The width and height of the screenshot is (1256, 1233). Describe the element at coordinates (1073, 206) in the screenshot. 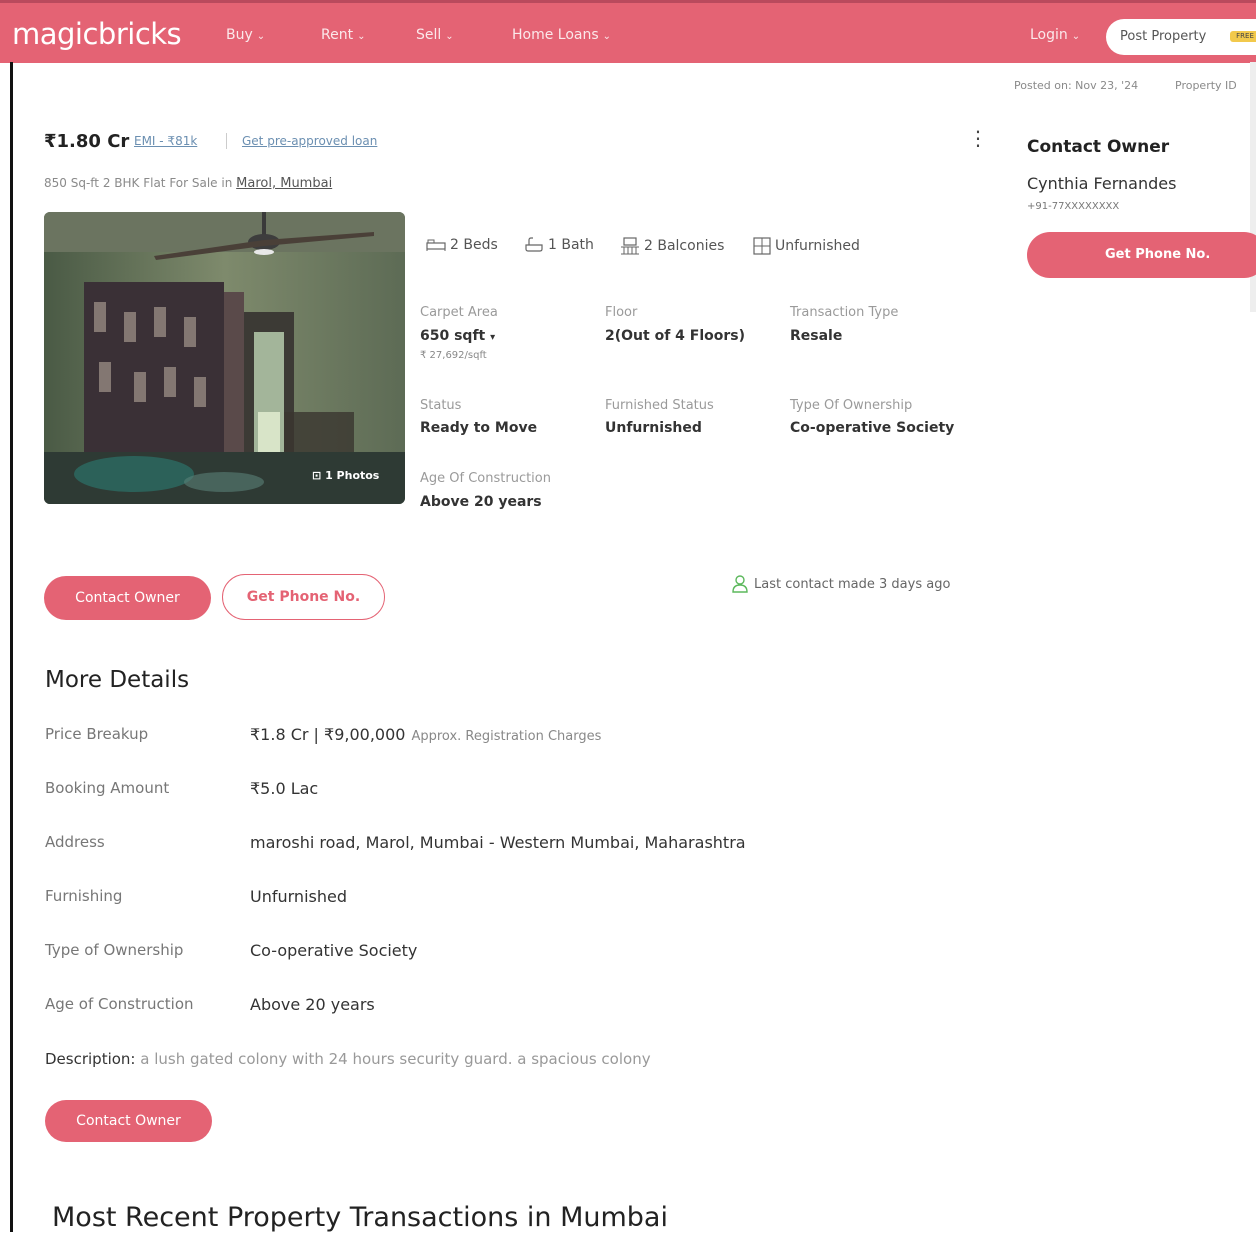

I see `owner-phone-masked: +91-77XXXXXXXX` at that location.